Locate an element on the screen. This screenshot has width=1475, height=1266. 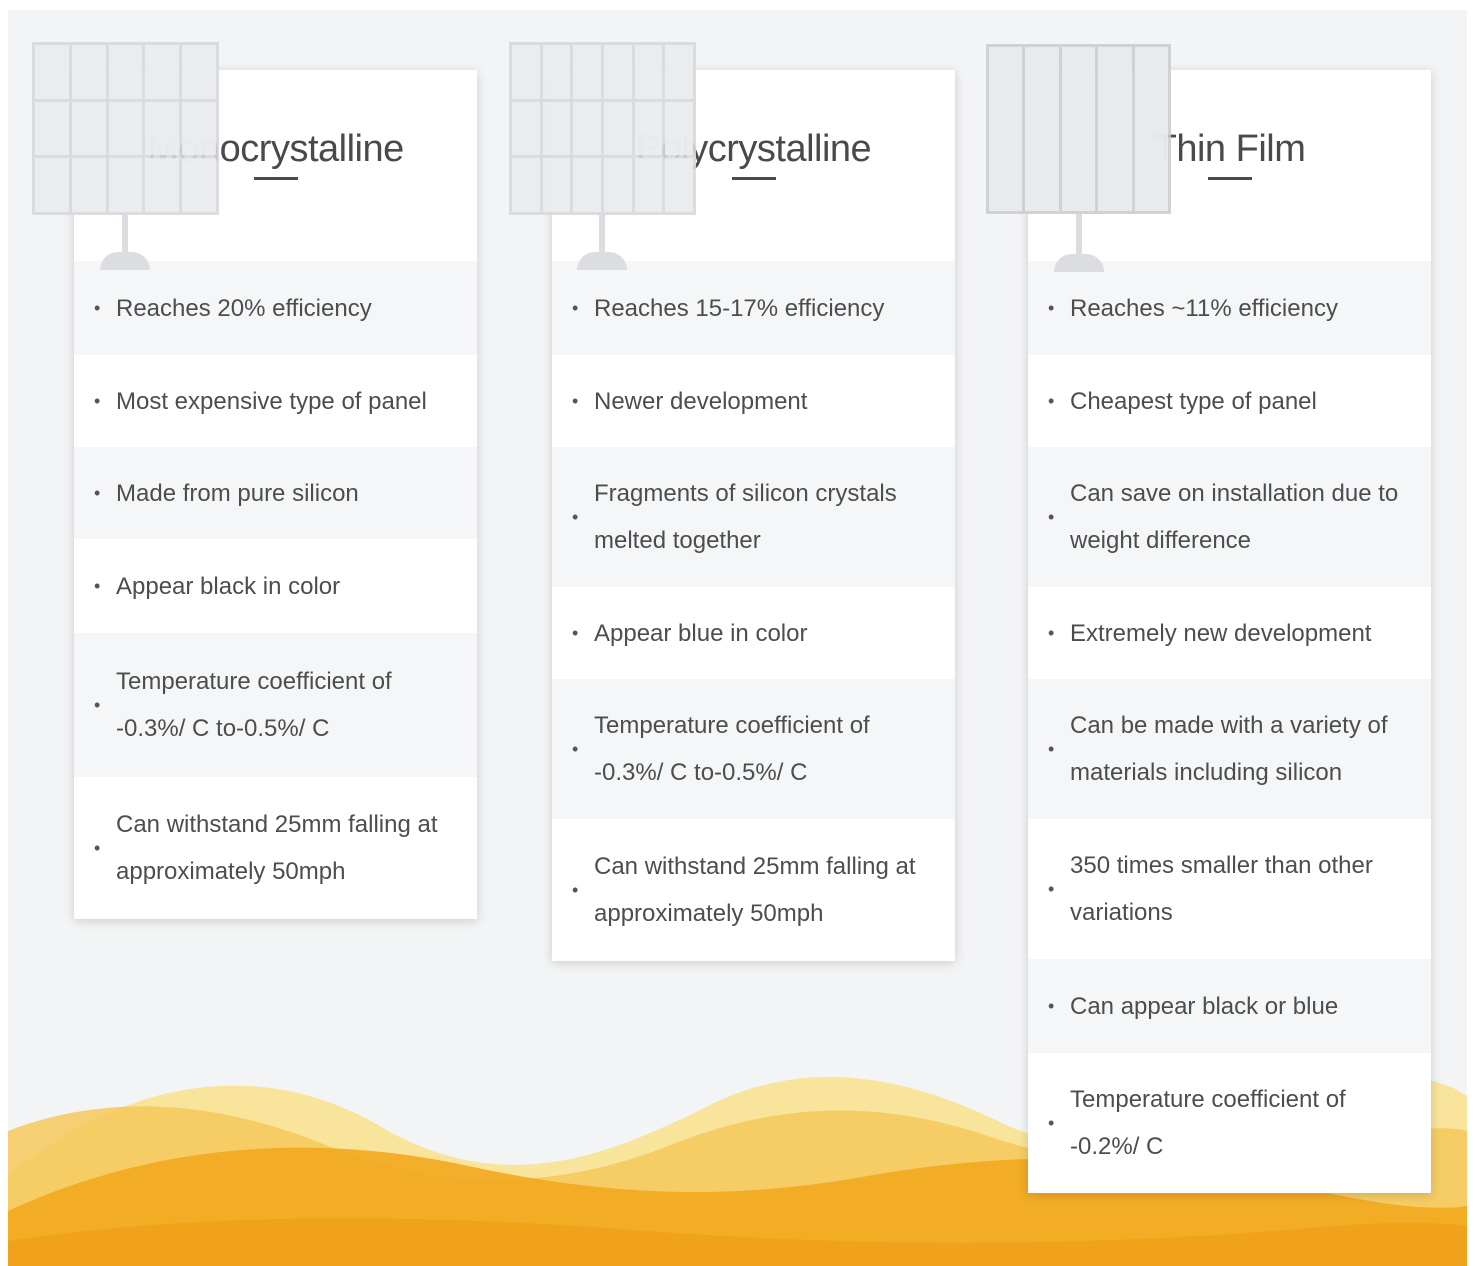
feature-text: 350 times smaller than other variations is located at coordinates (1221, 889).